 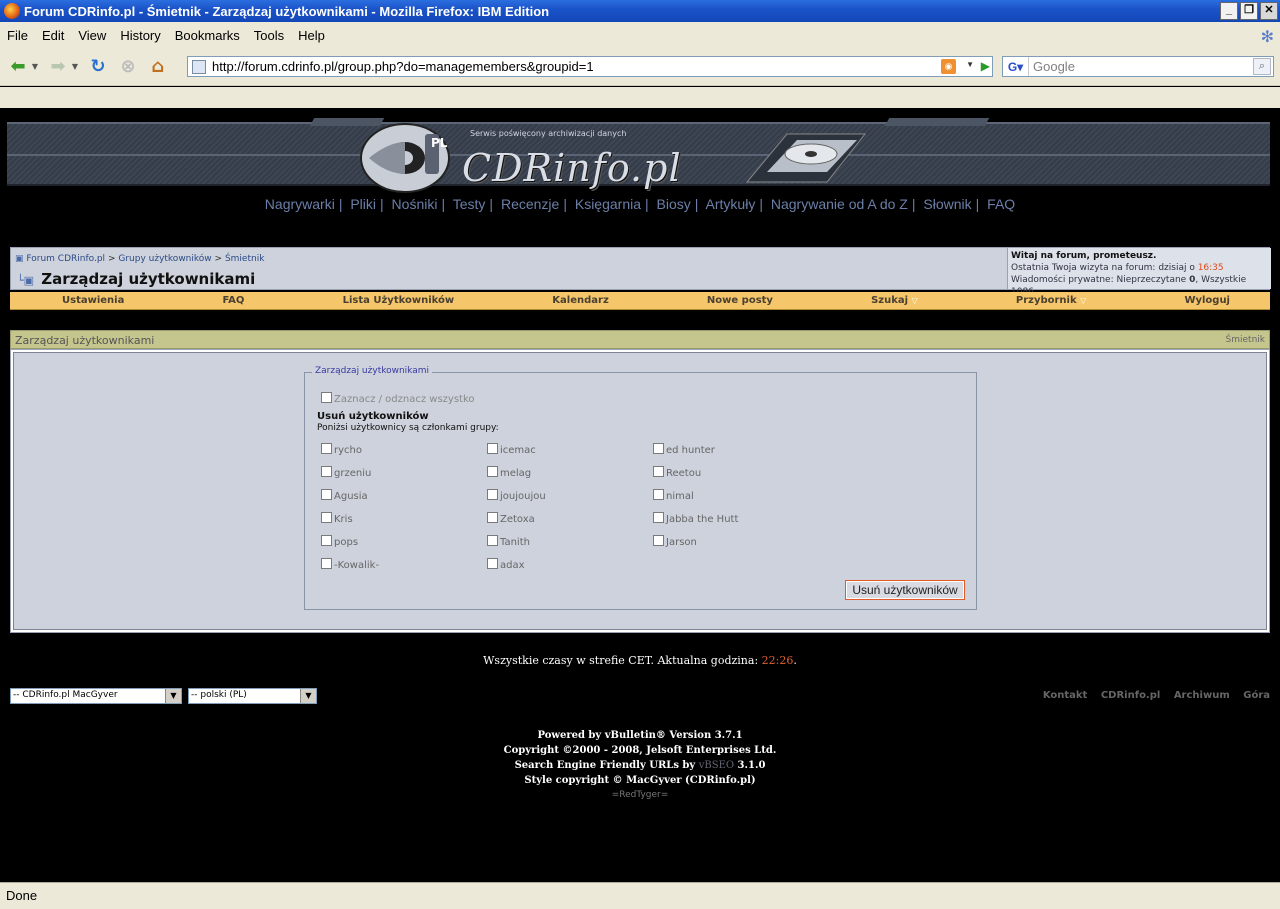 What do you see at coordinates (511, 518) in the screenshot?
I see `member-checkbox: Zetoxa` at bounding box center [511, 518].